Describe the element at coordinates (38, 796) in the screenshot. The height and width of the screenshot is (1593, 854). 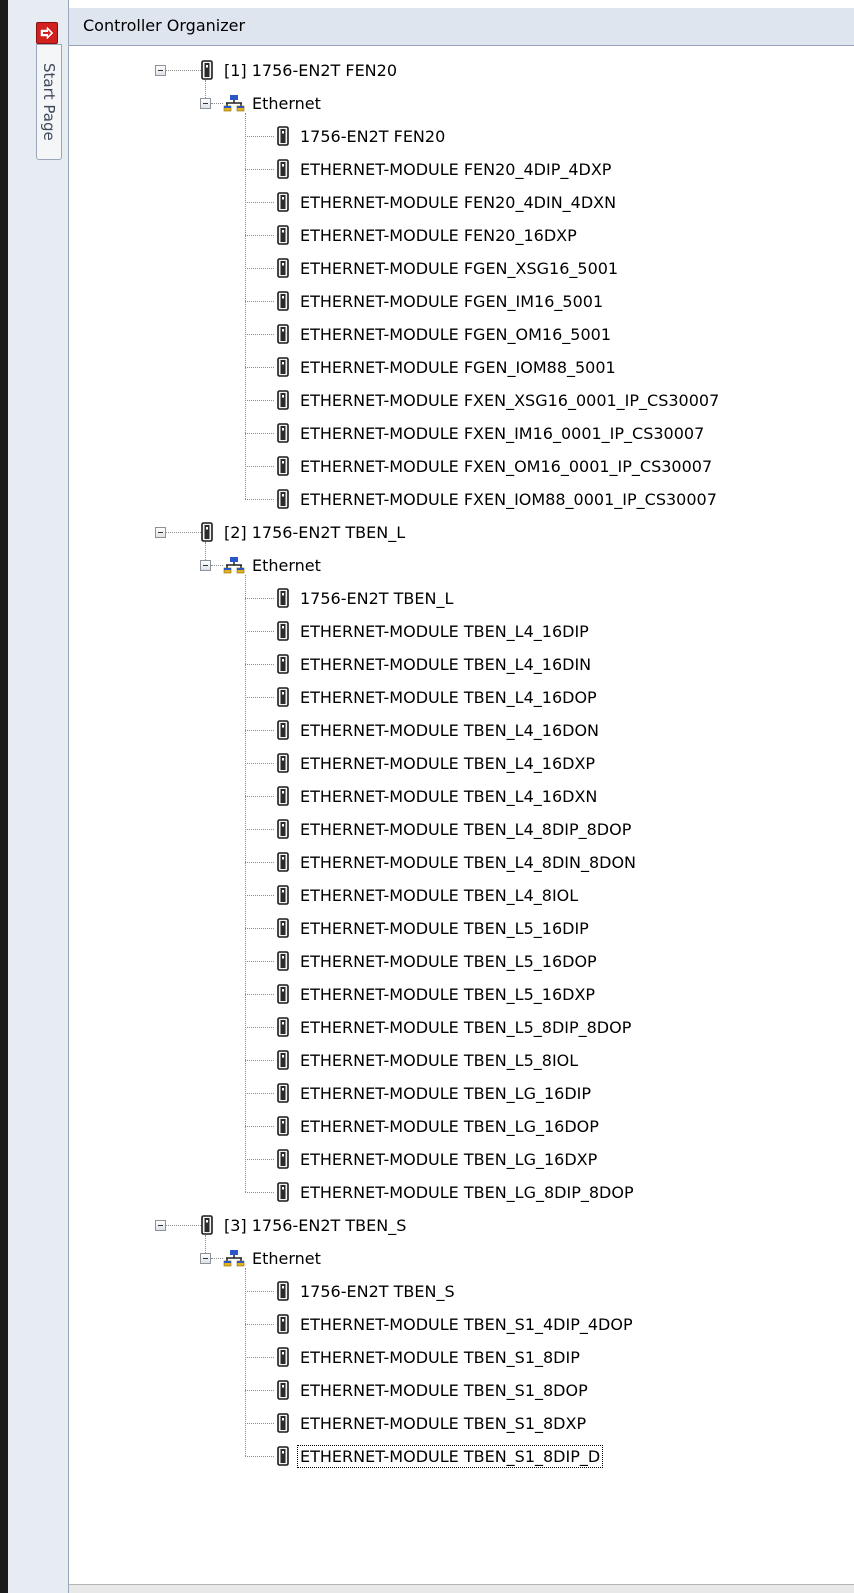
I see `side-tab-strip: Start Page` at that location.